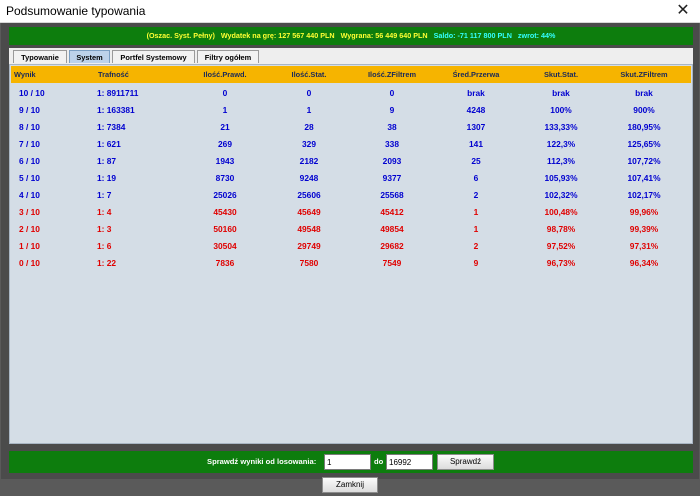 The height and width of the screenshot is (496, 700). I want to click on tab-typowanie: Typowanie, so click(40, 56).